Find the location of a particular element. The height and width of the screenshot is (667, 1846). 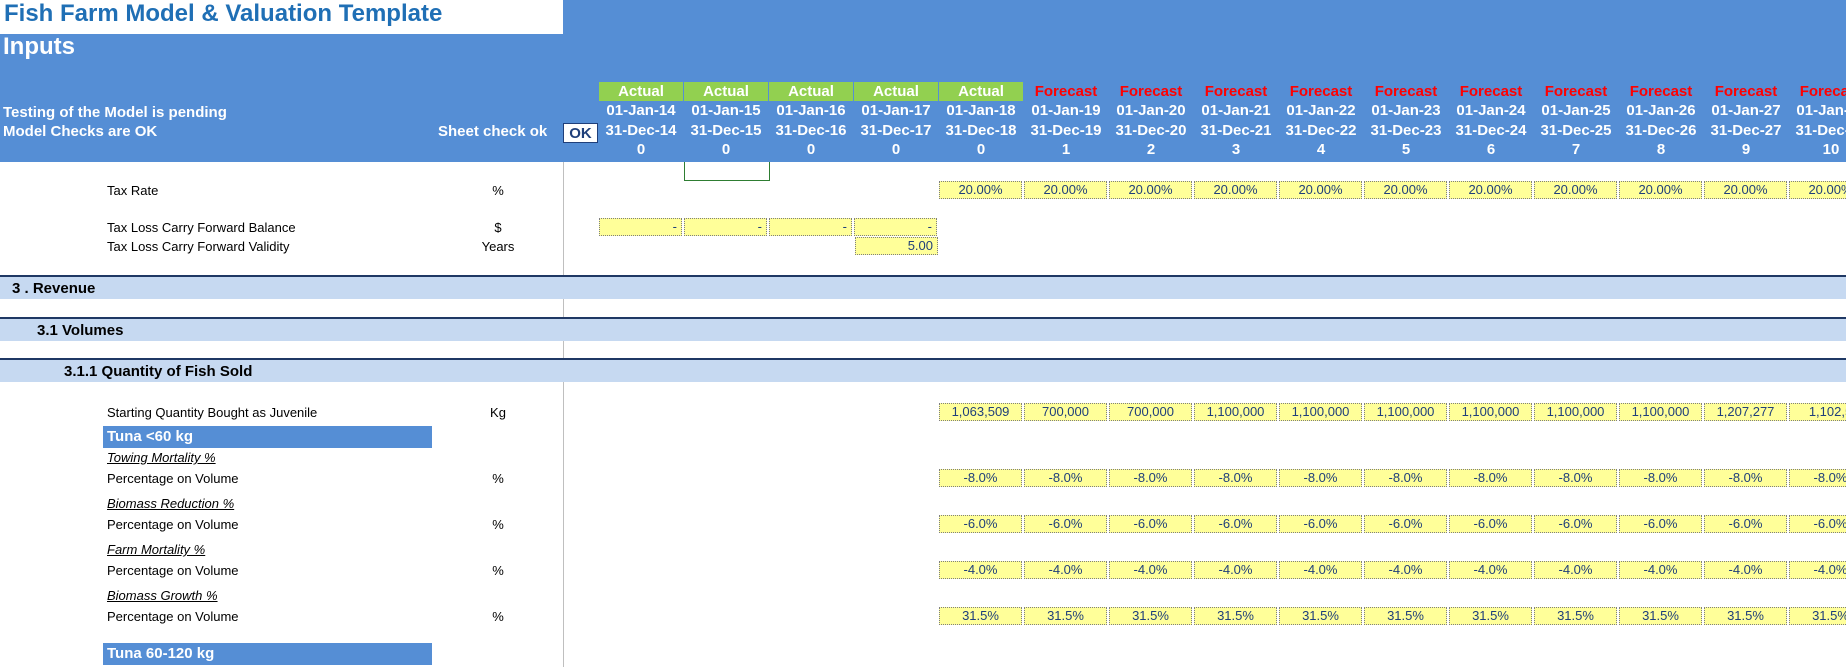

starting-quantity-cell: 1,063,509 is located at coordinates (980, 412).